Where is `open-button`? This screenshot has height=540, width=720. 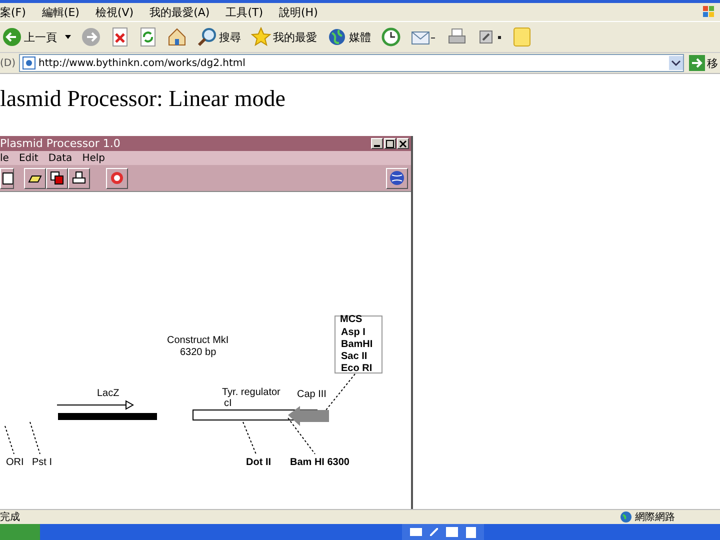
open-button is located at coordinates (35, 178).